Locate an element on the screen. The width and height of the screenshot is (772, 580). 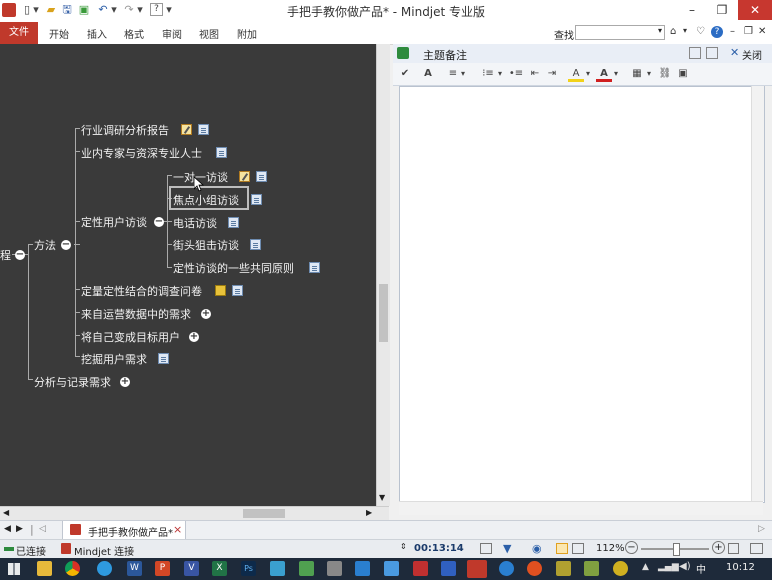
topic-dig-needs: 挖掘用户需求 is located at coordinates (114, 359).